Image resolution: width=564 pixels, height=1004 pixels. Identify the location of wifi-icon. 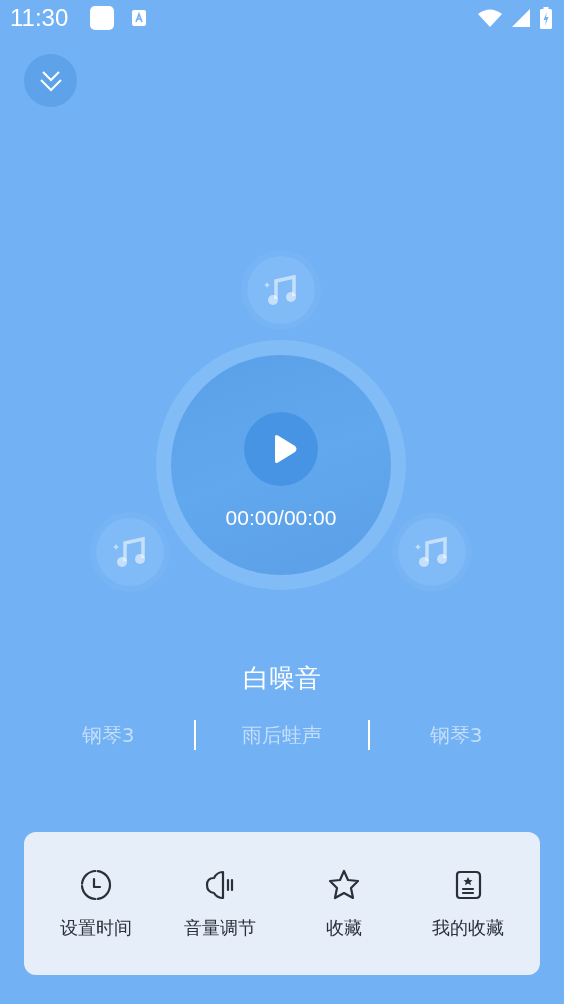
(490, 18).